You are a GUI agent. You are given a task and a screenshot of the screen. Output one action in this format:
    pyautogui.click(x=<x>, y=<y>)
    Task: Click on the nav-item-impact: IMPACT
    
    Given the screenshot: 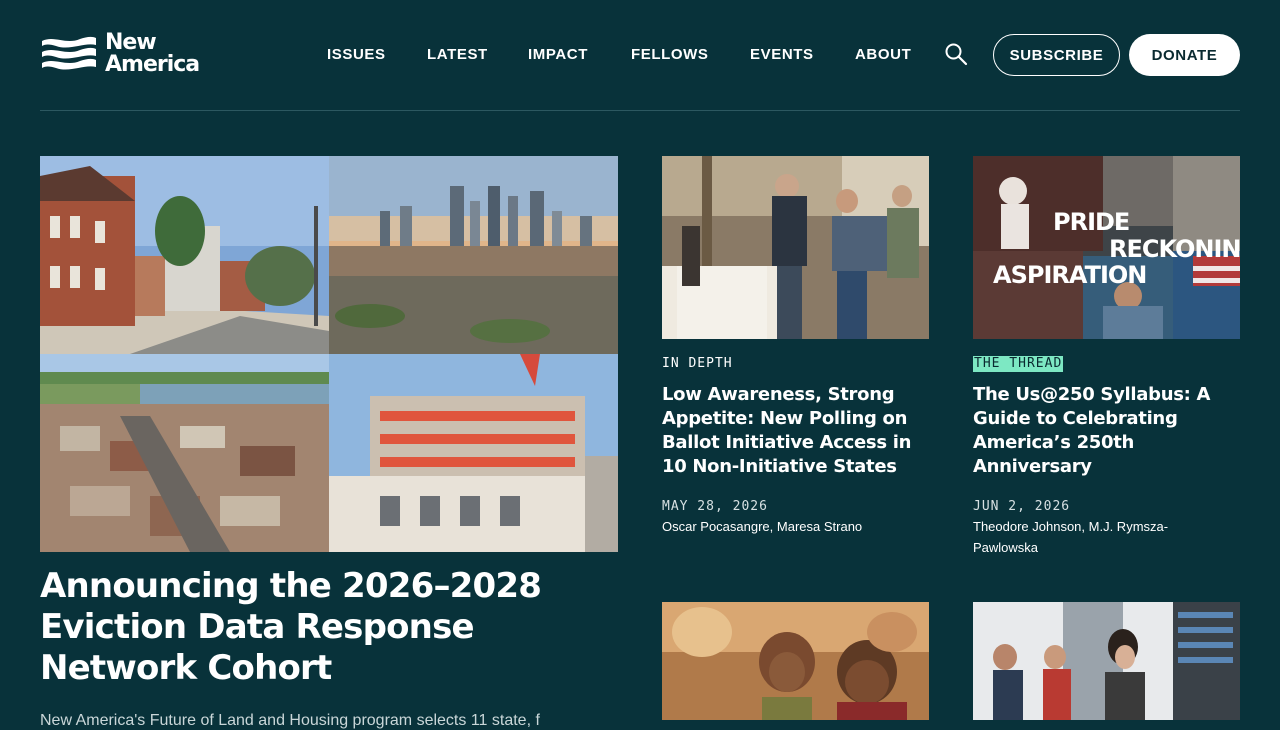 What is the action you would take?
    pyautogui.click(x=558, y=54)
    